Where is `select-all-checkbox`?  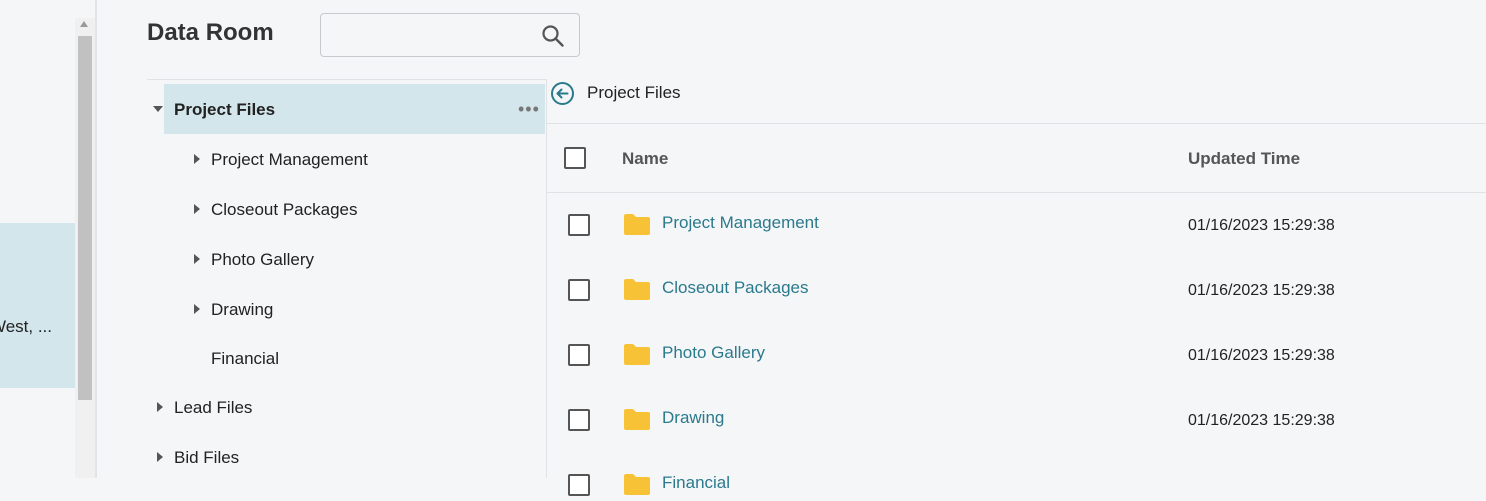 select-all-checkbox is located at coordinates (575, 158).